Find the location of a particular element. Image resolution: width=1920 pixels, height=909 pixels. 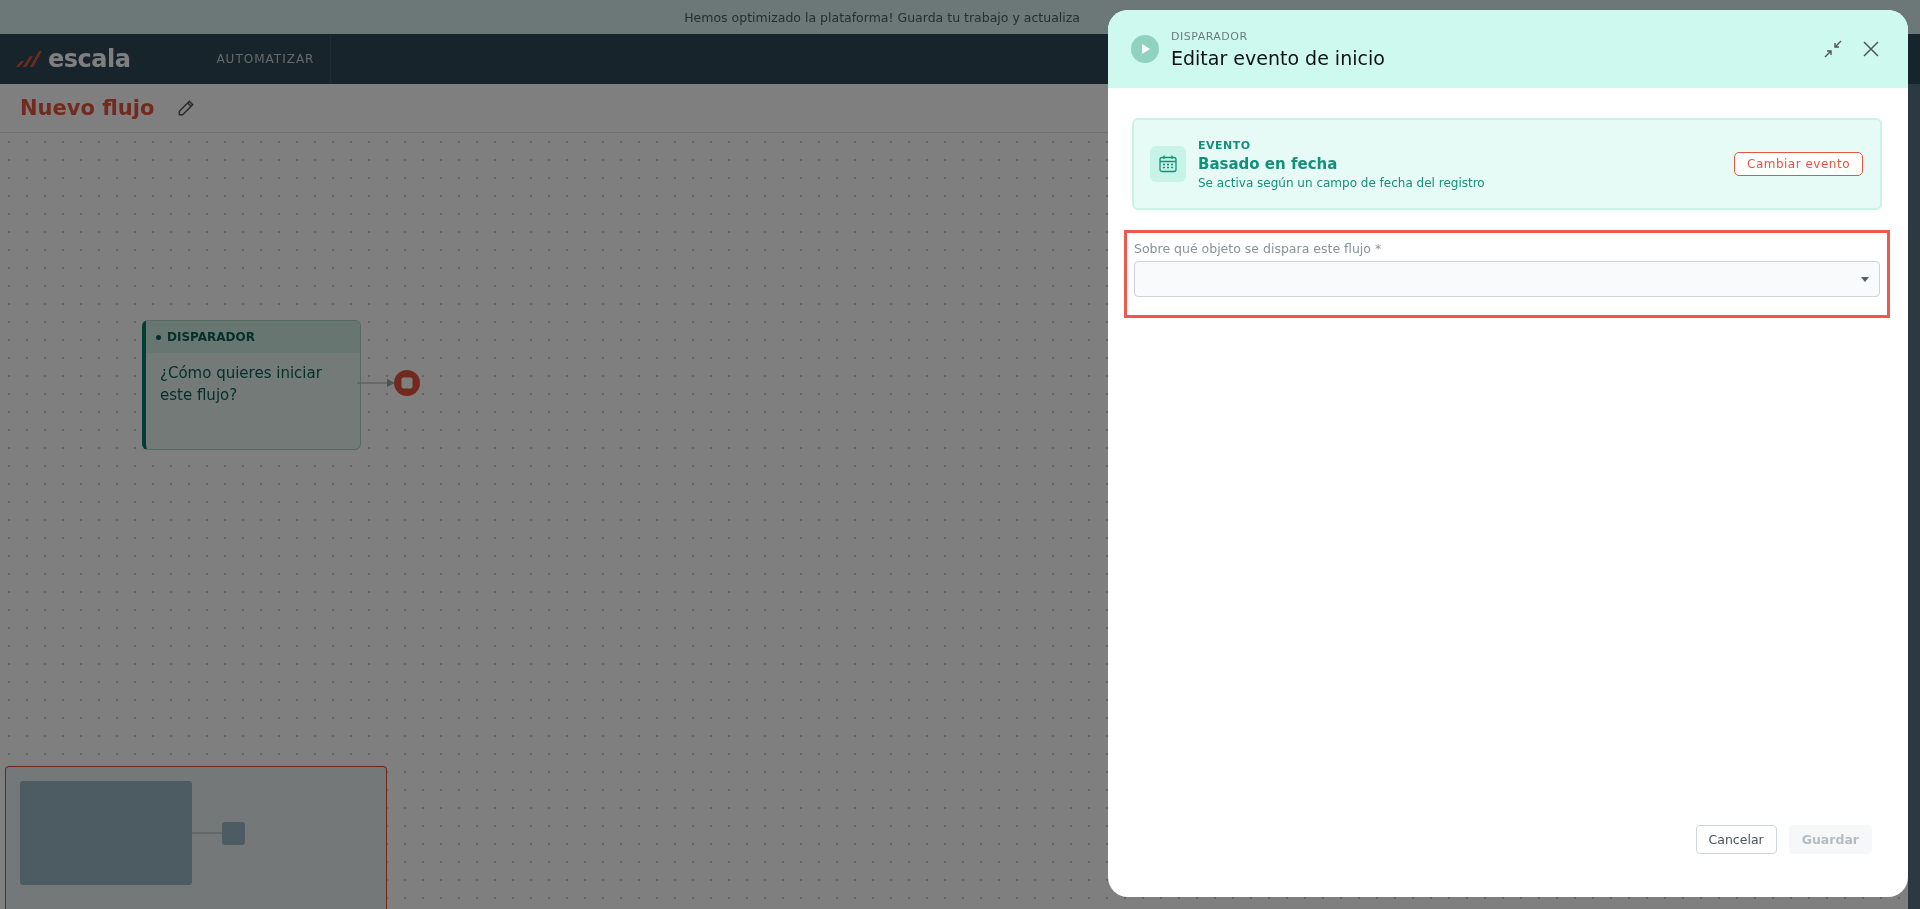

logo-text: escala is located at coordinates (89, 59).